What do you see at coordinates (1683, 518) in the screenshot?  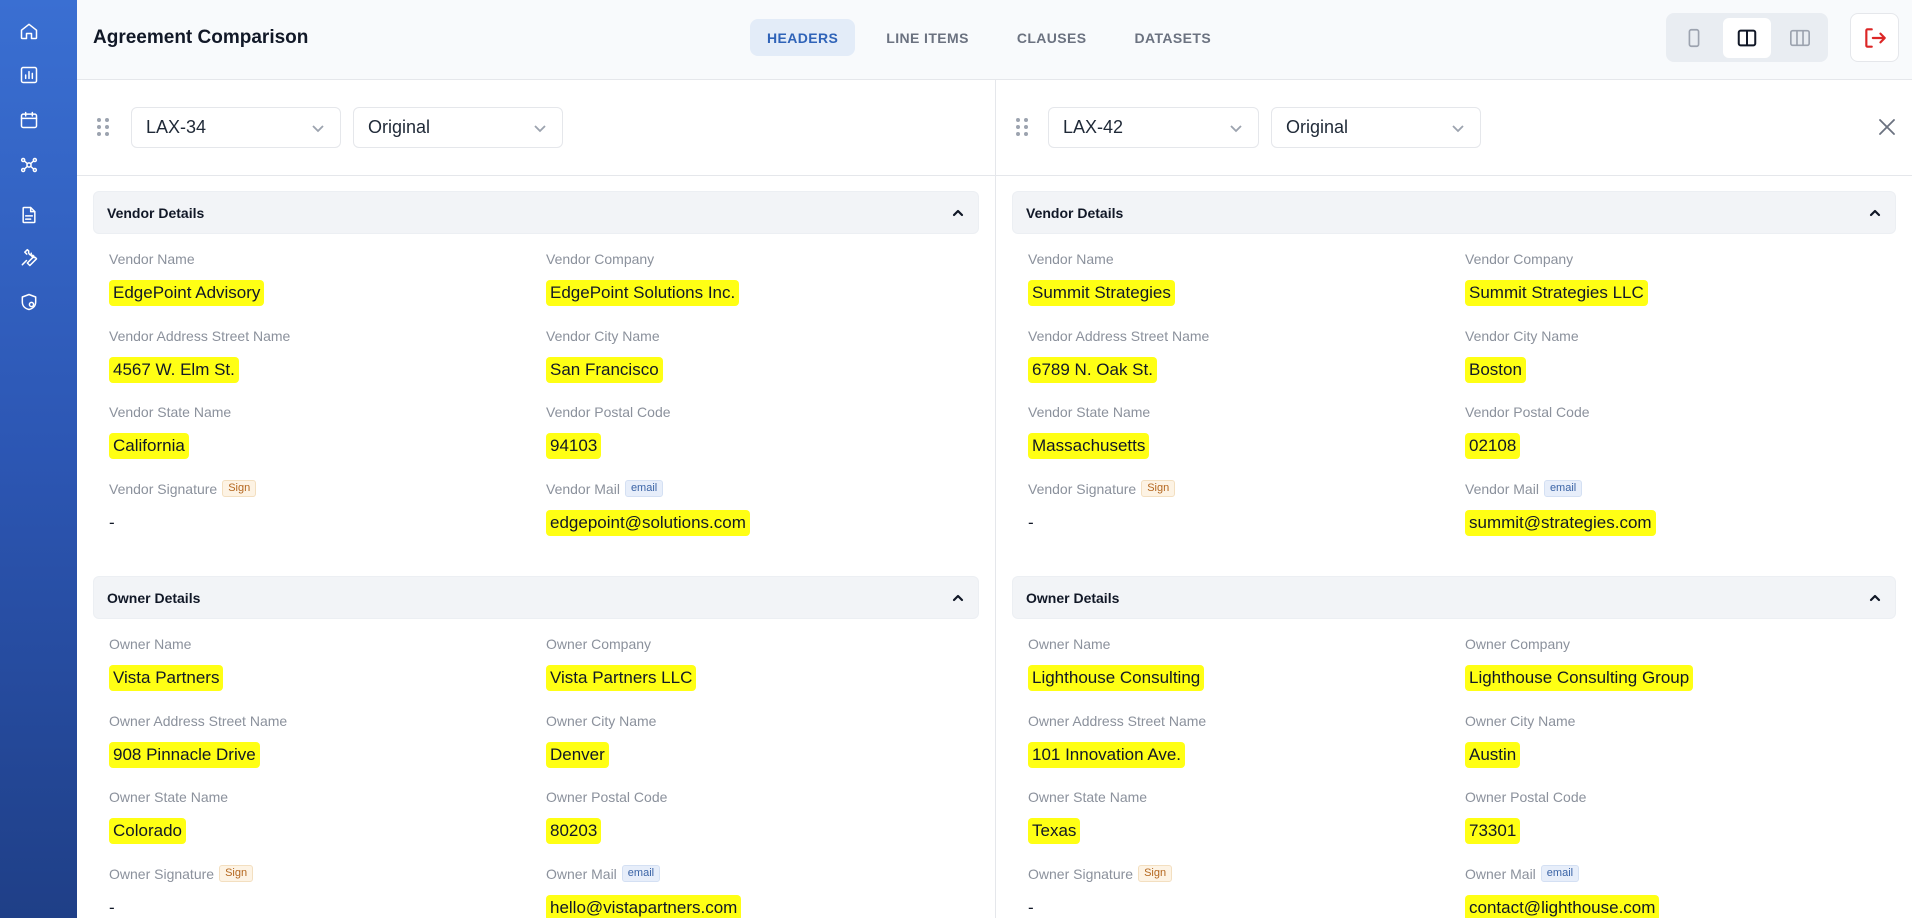 I see `vendor-mail-field: Vendor Mail email summit@strategies.com` at bounding box center [1683, 518].